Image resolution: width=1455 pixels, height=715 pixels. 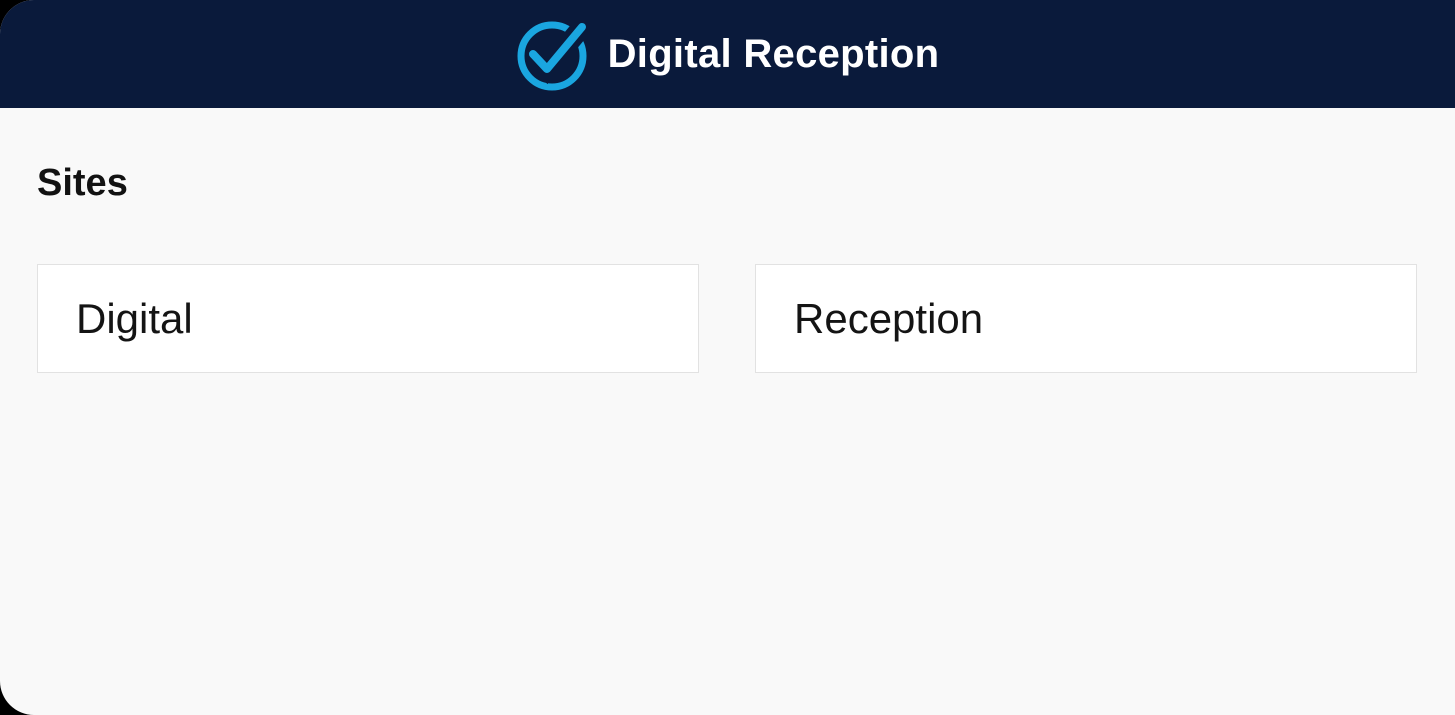 What do you see at coordinates (134, 318) in the screenshot?
I see `site-card-label: Digital` at bounding box center [134, 318].